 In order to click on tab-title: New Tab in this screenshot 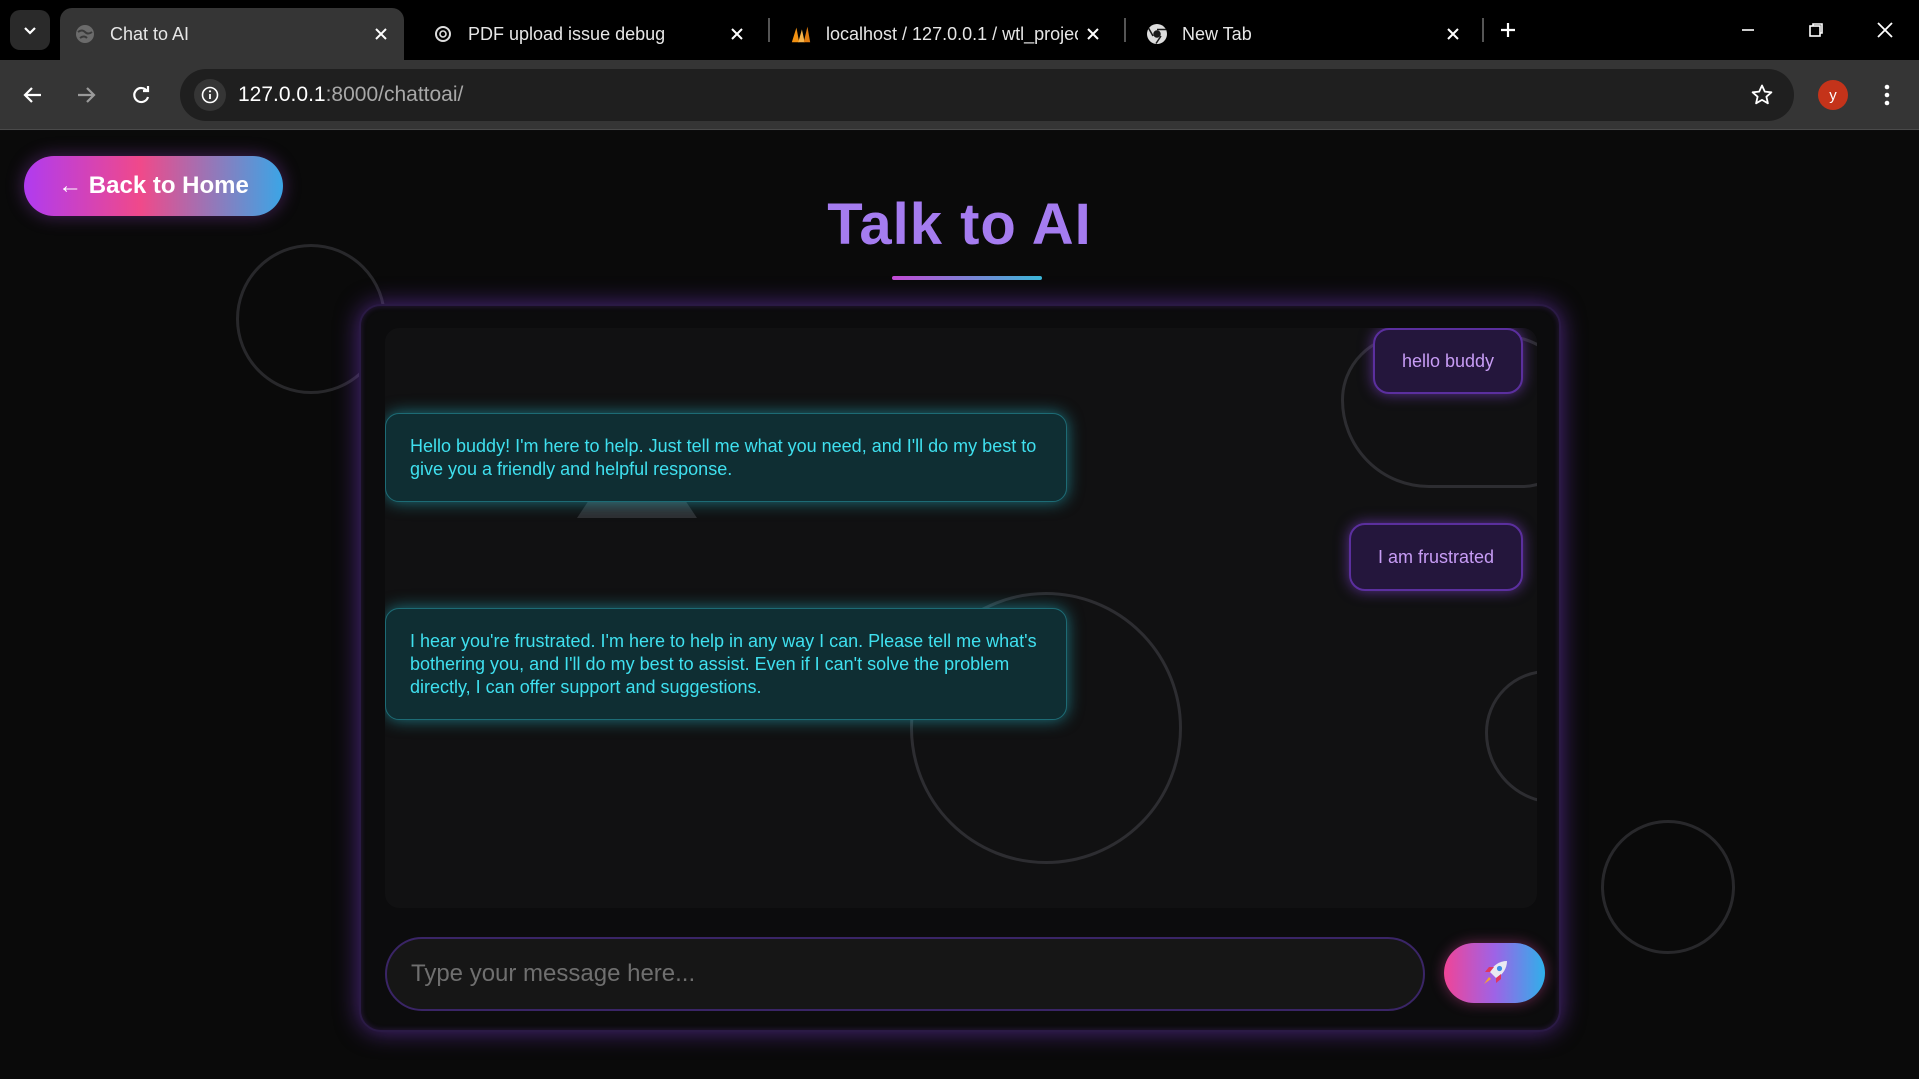, I will do `click(1217, 33)`.